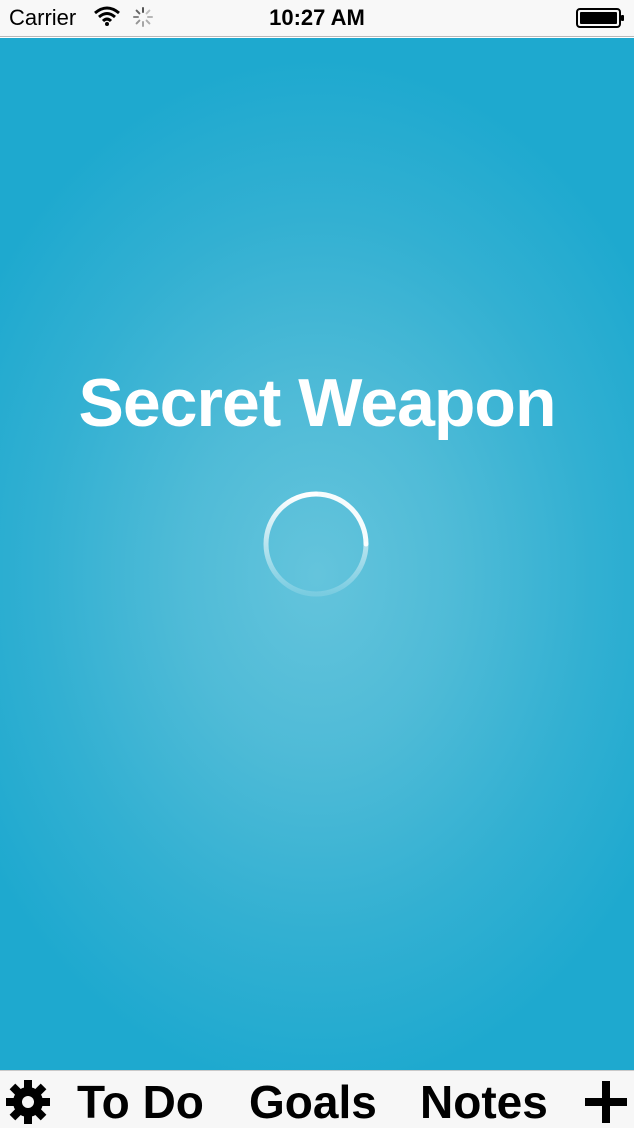 The width and height of the screenshot is (634, 1128). What do you see at coordinates (606, 1102) in the screenshot?
I see `plus-icon` at bounding box center [606, 1102].